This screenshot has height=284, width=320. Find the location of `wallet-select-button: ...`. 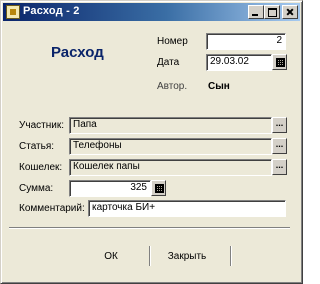

wallet-select-button: ... is located at coordinates (279, 167).